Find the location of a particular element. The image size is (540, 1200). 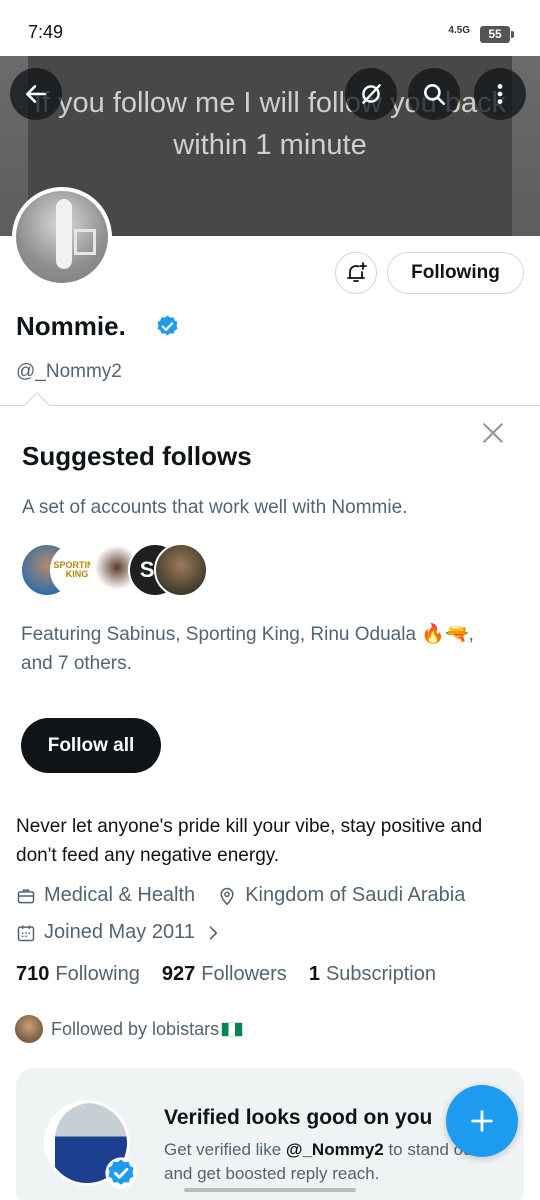

search-button is located at coordinates (434, 94).